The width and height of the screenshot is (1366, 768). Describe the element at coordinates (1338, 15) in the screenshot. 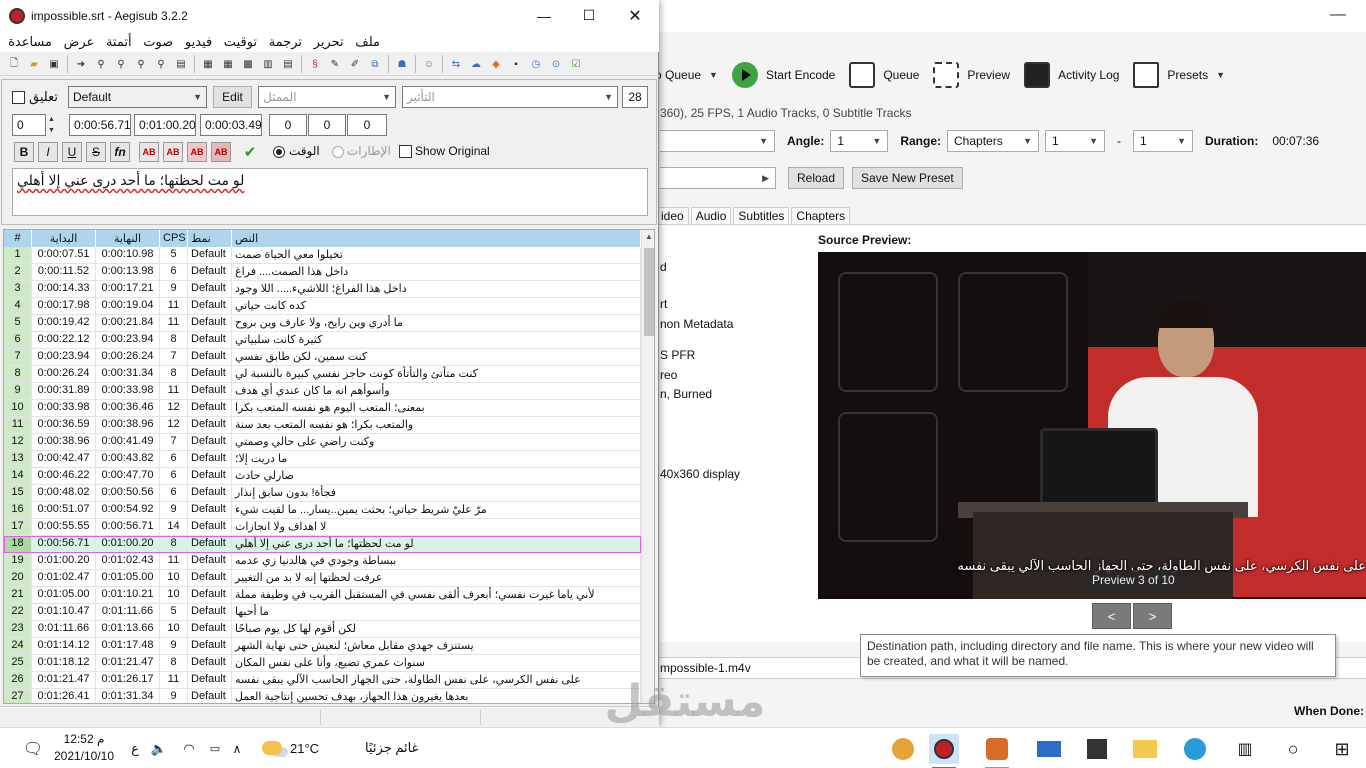

I see `minimize-icon: —` at that location.